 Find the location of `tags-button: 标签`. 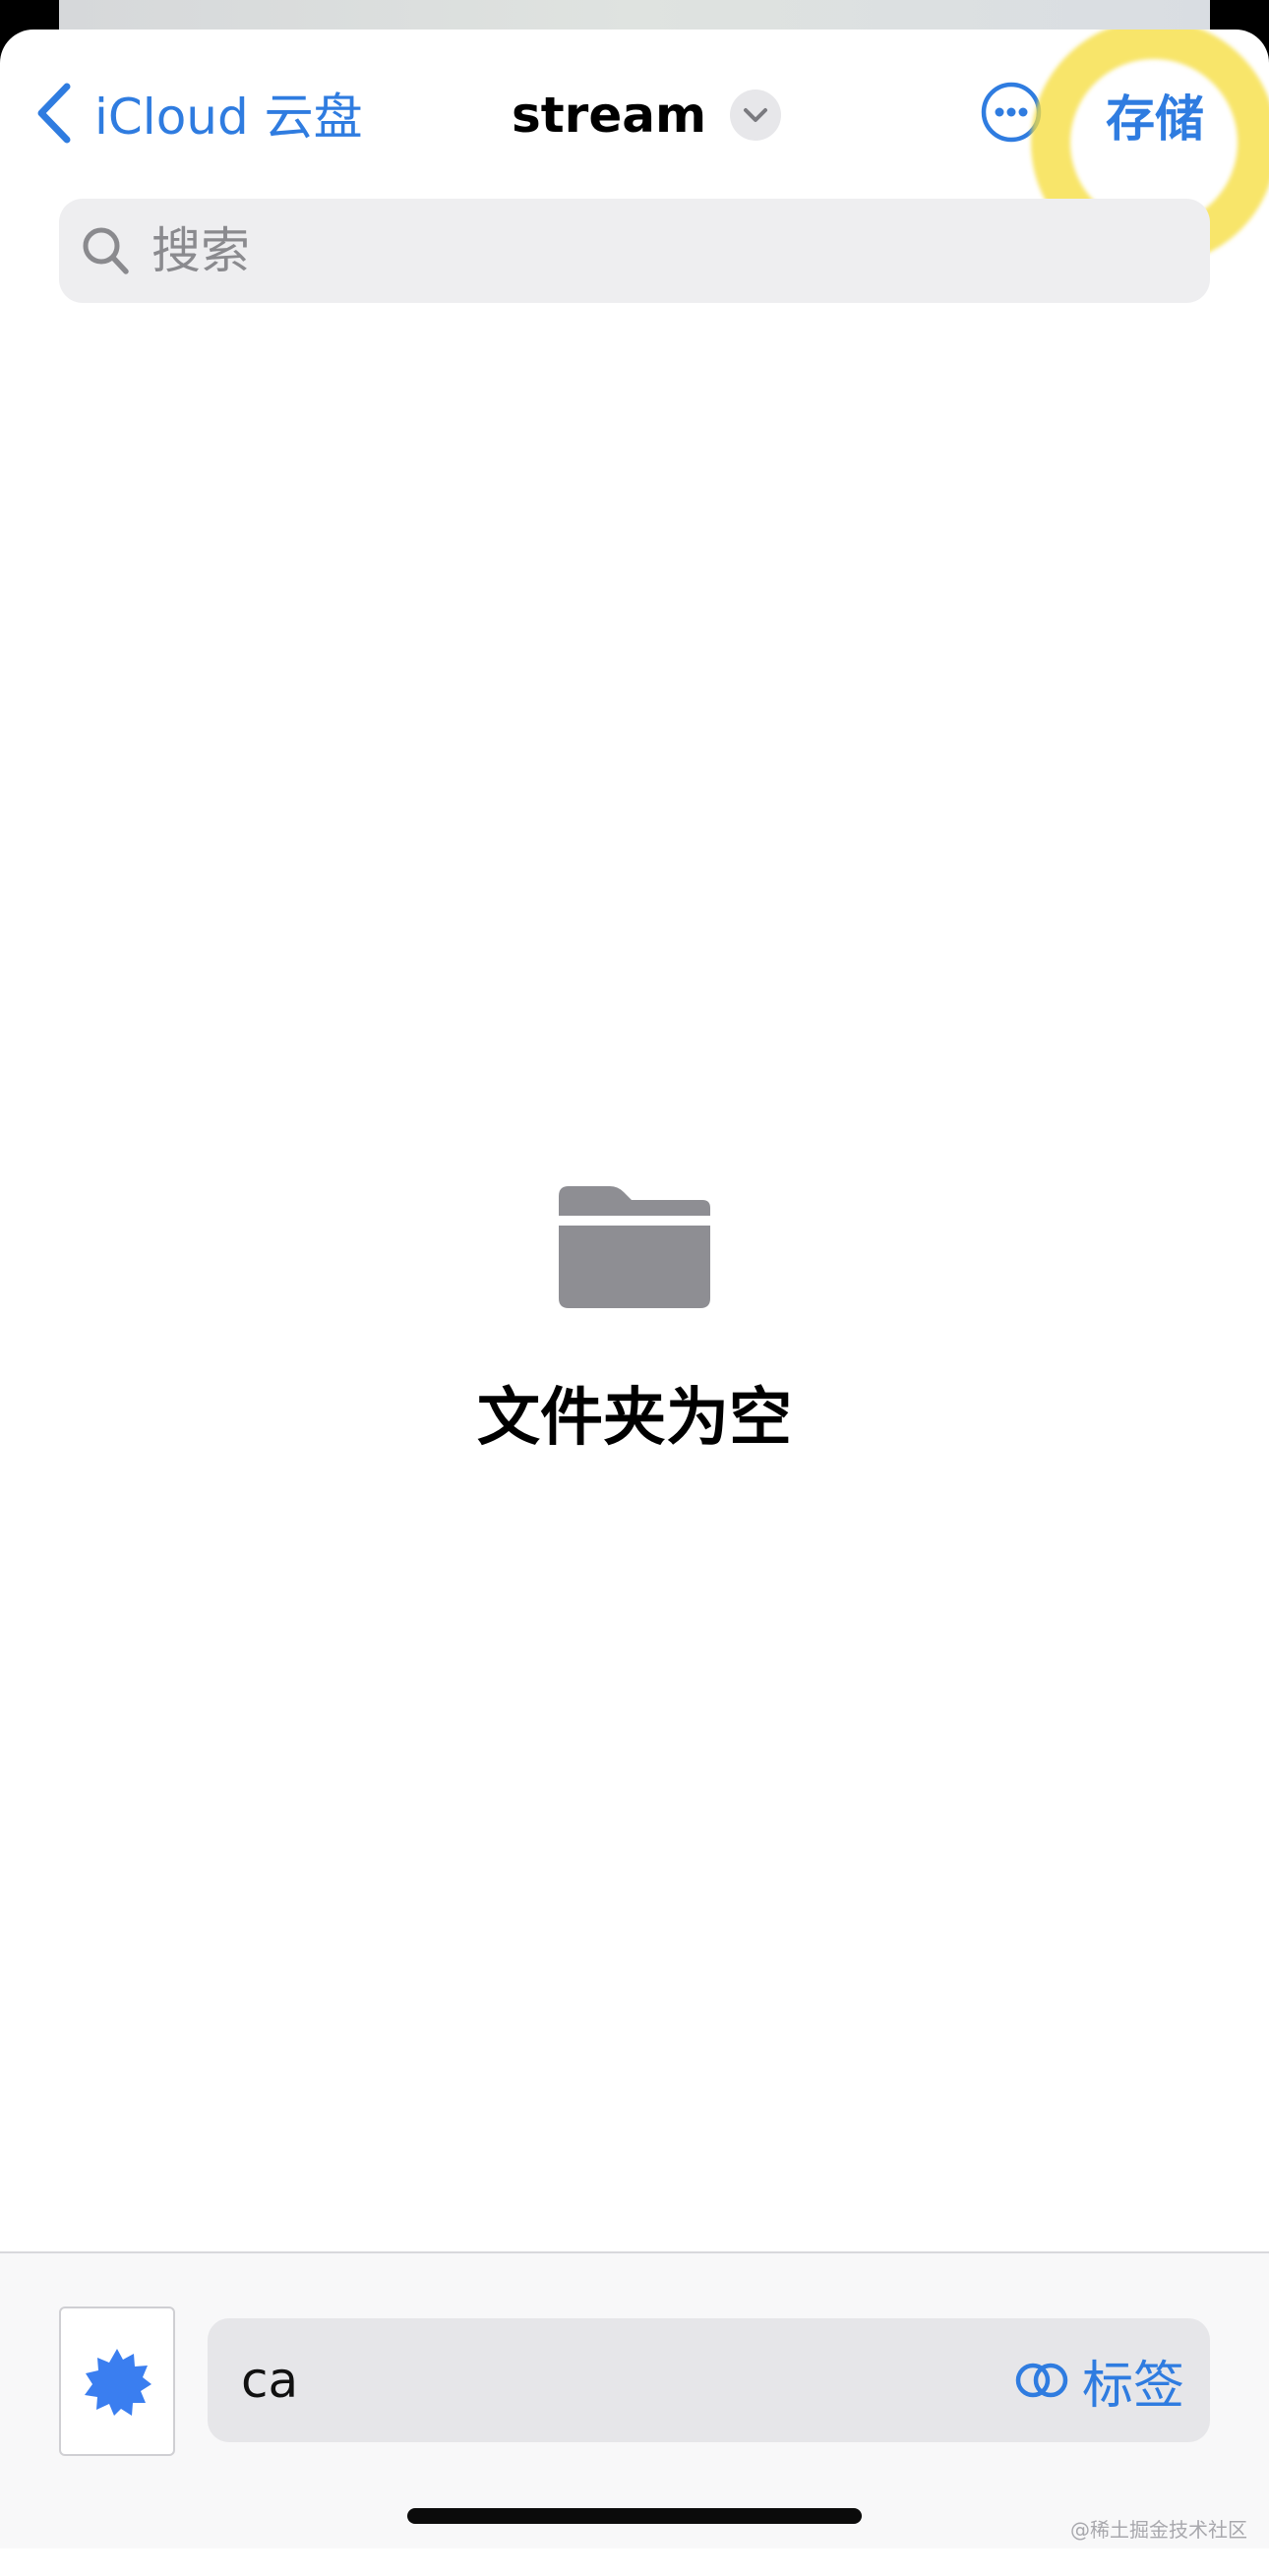

tags-button: 标签 is located at coordinates (1099, 2381).